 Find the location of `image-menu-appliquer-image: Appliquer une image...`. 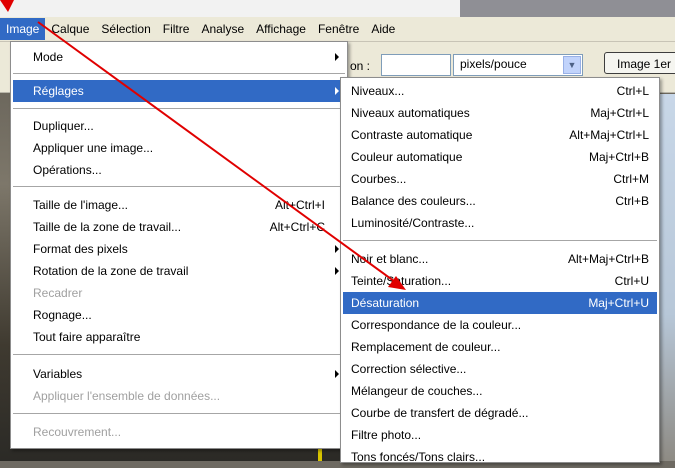

image-menu-appliquer-image: Appliquer une image... is located at coordinates (179, 148).